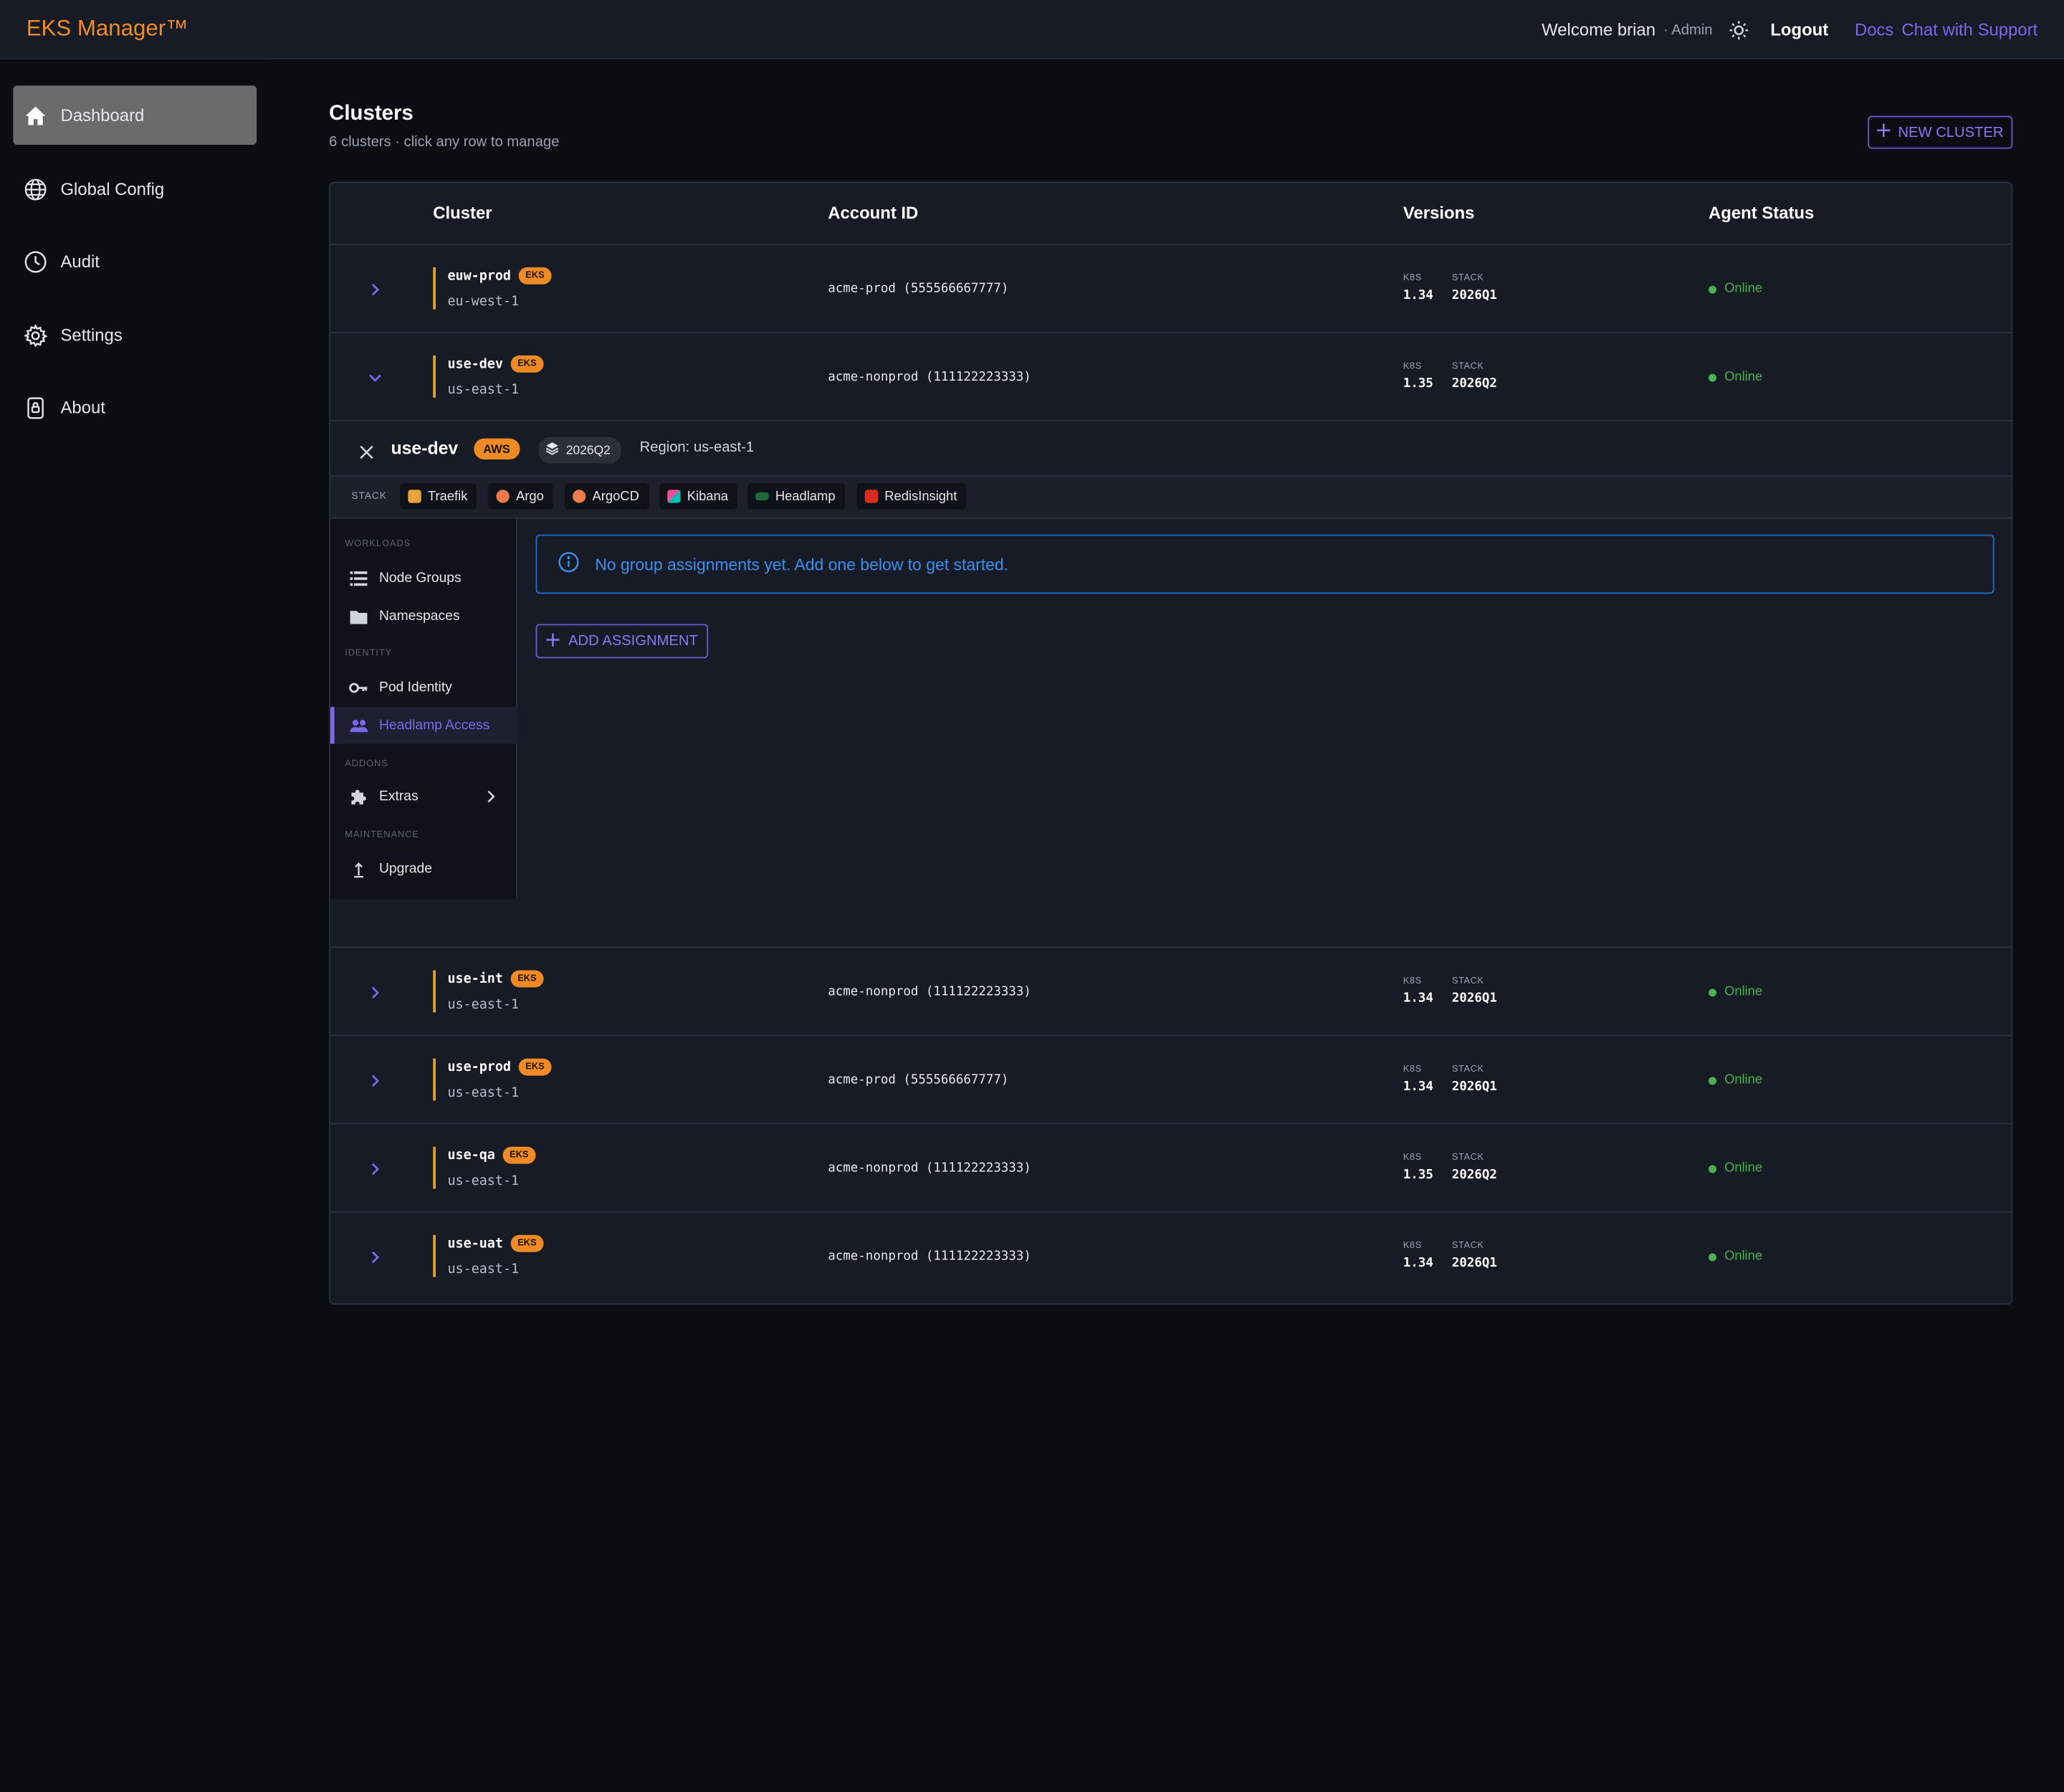 The image size is (2064, 1792). Describe the element at coordinates (423, 687) in the screenshot. I see `nav-item-pod-identity: Pod Identity` at that location.